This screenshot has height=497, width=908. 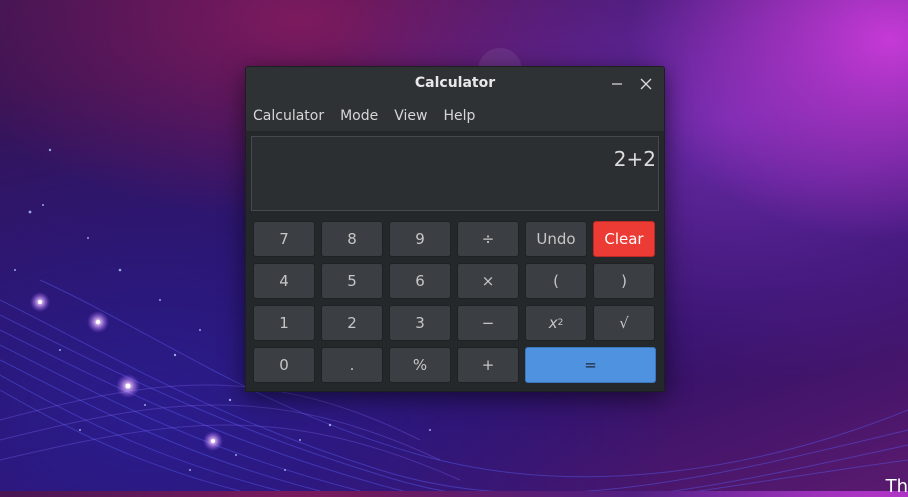 What do you see at coordinates (624, 281) in the screenshot?
I see `key-close-paren: )` at bounding box center [624, 281].